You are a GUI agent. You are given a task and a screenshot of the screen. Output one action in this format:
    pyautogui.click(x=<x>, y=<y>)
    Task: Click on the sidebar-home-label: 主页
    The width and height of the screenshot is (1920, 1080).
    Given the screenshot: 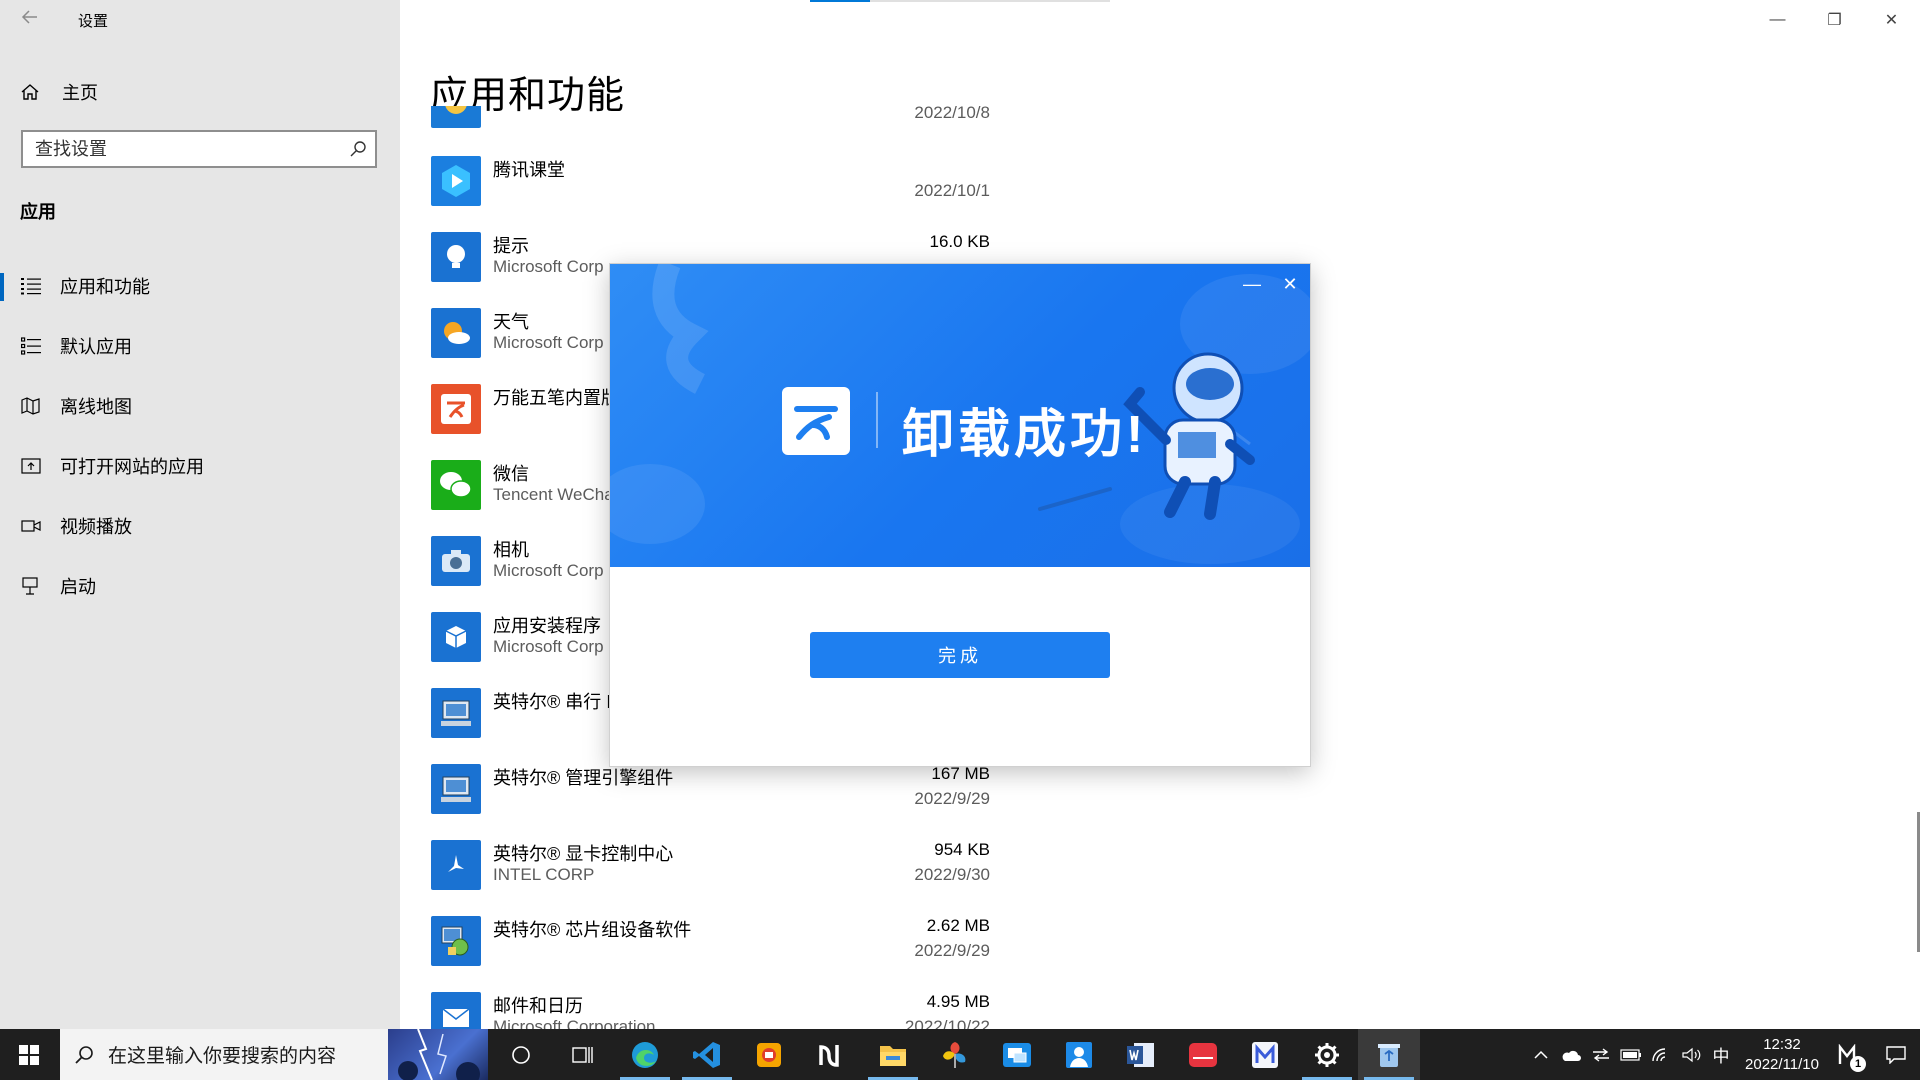 What is the action you would take?
    pyautogui.click(x=80, y=93)
    